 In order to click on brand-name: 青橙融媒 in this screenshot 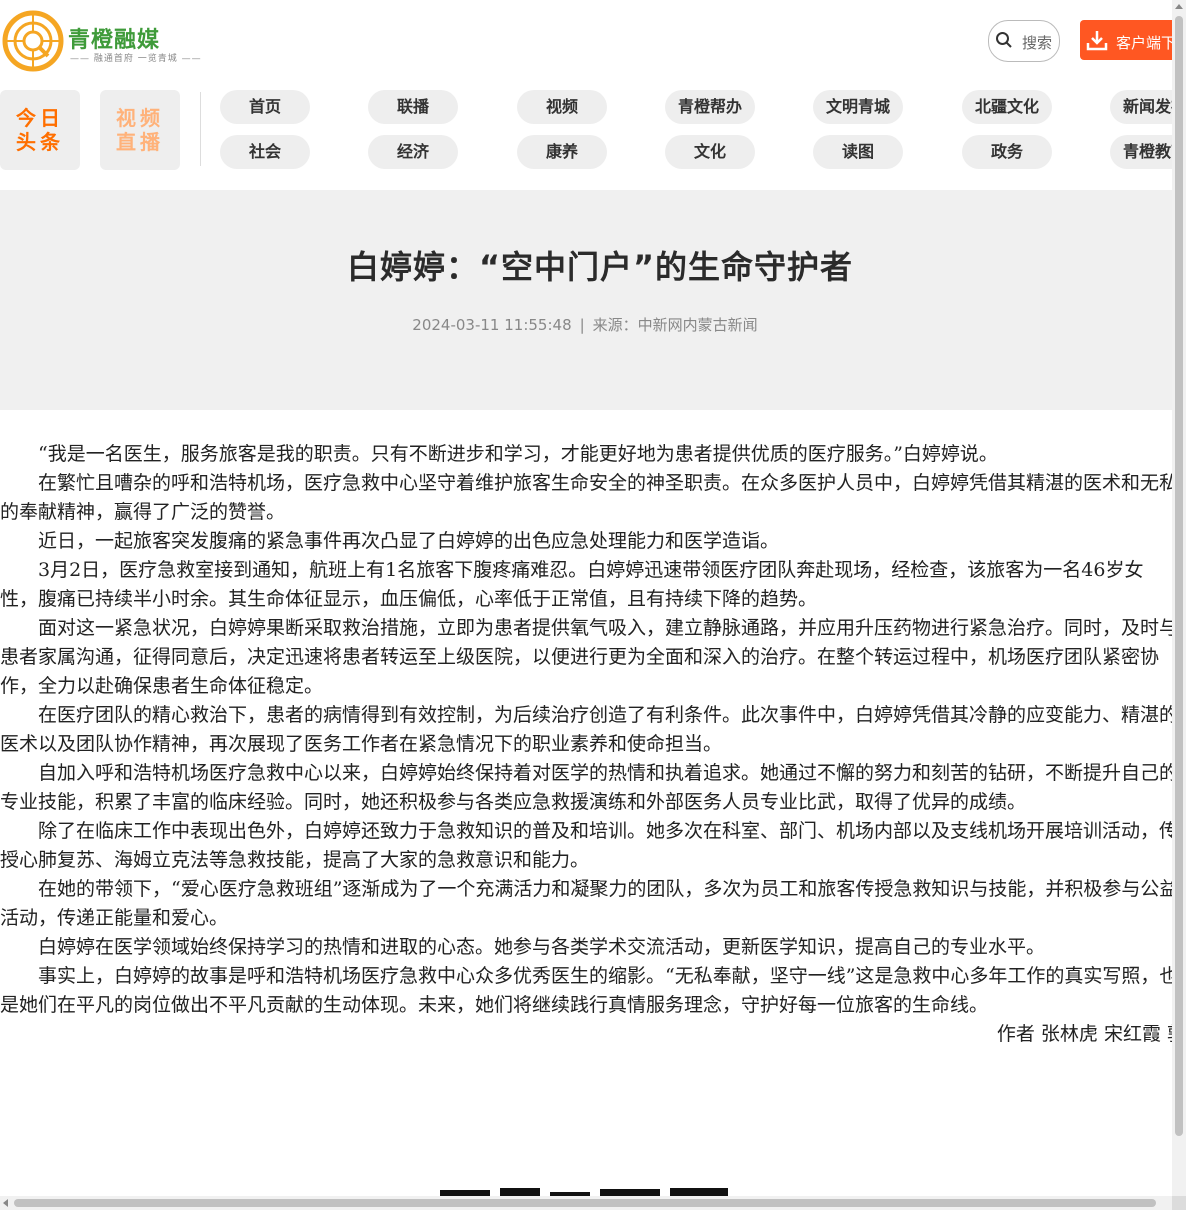, I will do `click(114, 38)`.